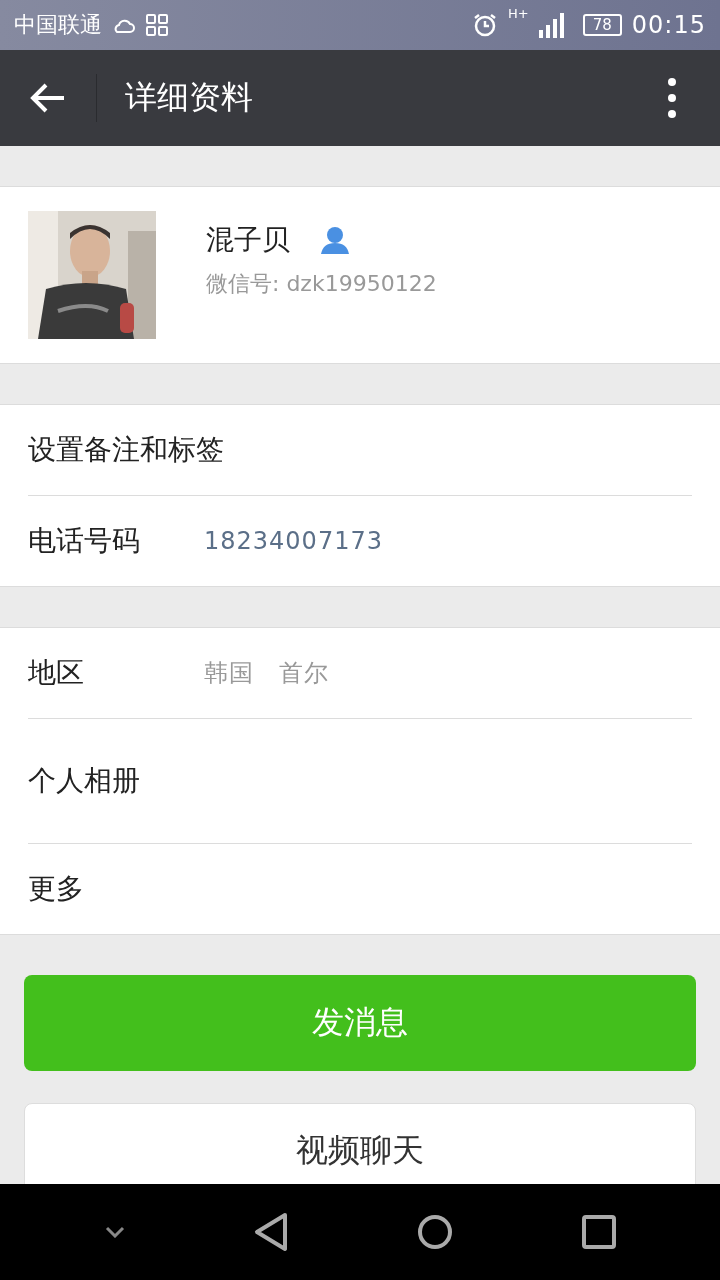 This screenshot has height=1280, width=720. I want to click on contact-name: 混子贝, so click(248, 240).